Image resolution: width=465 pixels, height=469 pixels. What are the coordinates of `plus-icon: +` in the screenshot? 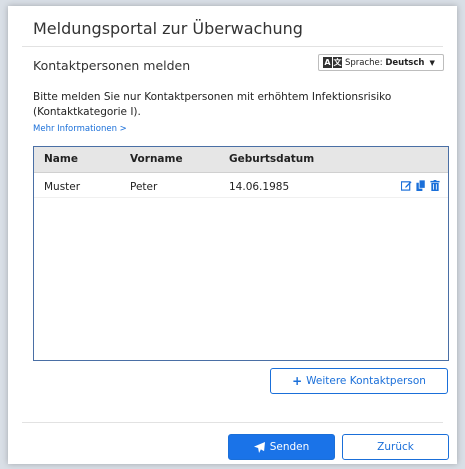 It's located at (297, 381).